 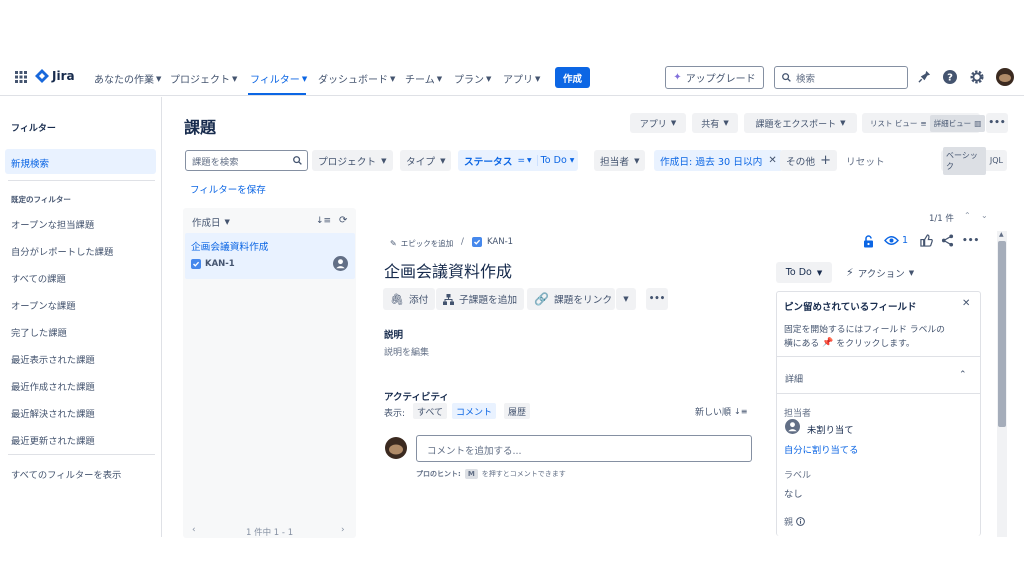 What do you see at coordinates (967, 215) in the screenshot?
I see `chevron-up-icon: ⌃` at bounding box center [967, 215].